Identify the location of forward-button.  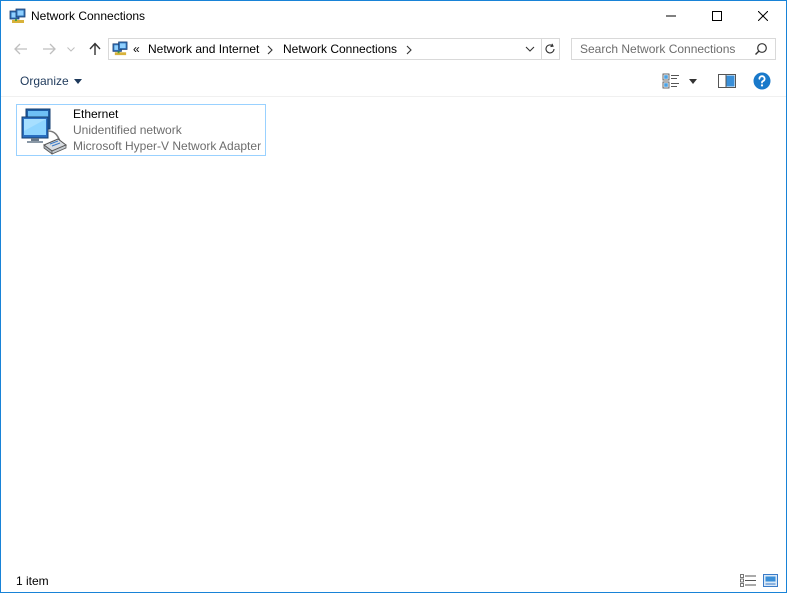
(49, 49).